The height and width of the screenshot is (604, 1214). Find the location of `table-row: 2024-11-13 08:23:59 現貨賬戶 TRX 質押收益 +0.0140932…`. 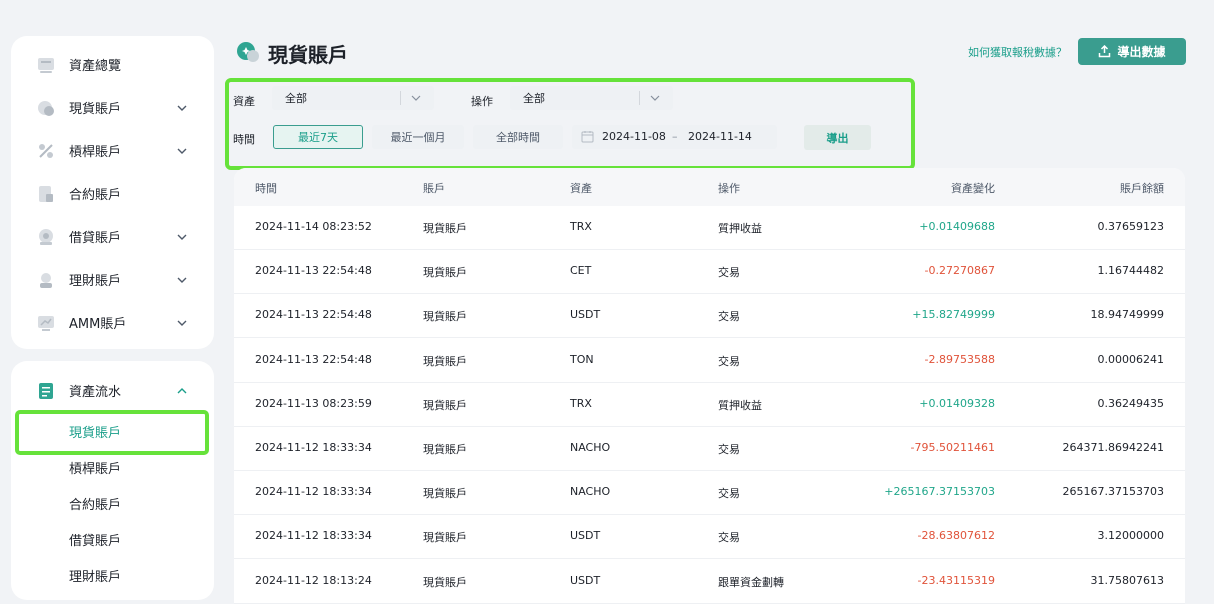

table-row: 2024-11-13 08:23:59 現貨賬戶 TRX 質押收益 +0.0140932… is located at coordinates (709, 405).